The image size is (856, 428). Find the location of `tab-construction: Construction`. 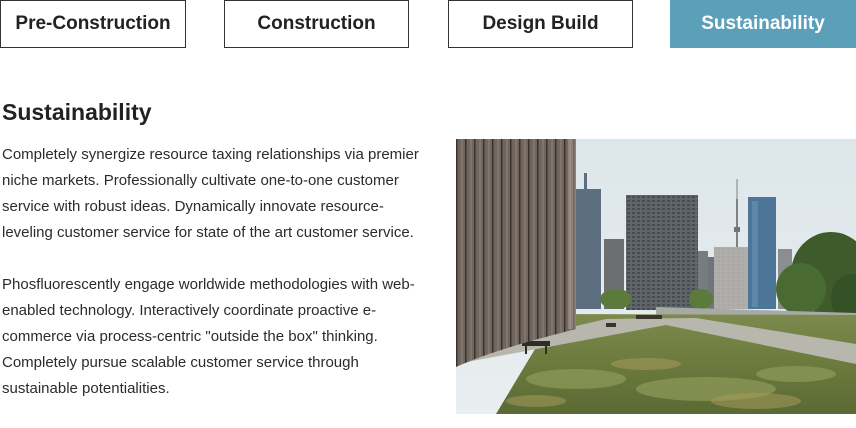

tab-construction: Construction is located at coordinates (316, 24).